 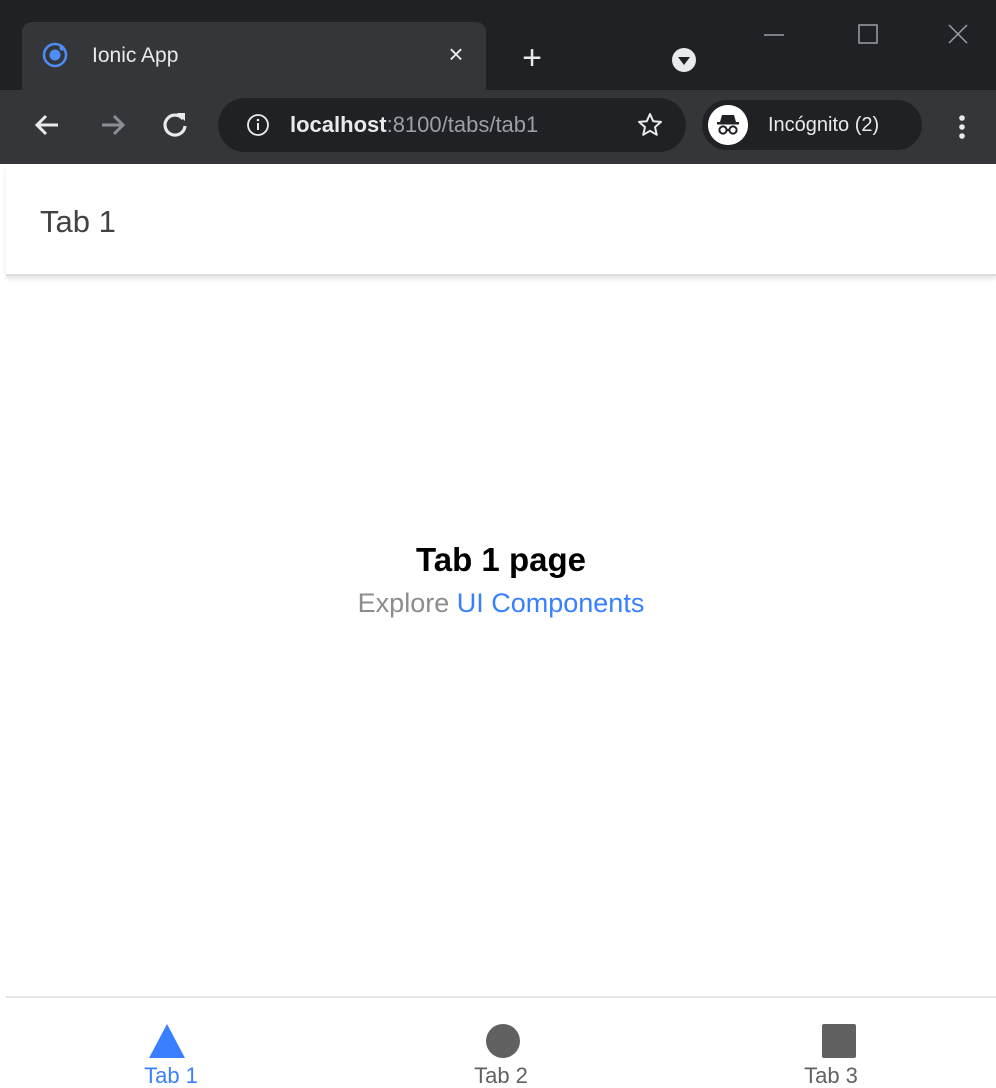 I want to click on ionic-favicon-icon, so click(x=55, y=55).